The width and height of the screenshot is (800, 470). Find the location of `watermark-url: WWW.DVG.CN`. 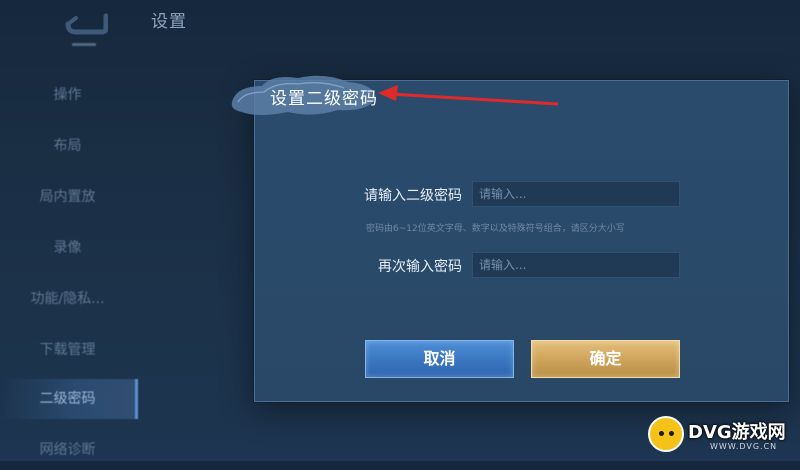

watermark-url: WWW.DVG.CN is located at coordinates (744, 446).